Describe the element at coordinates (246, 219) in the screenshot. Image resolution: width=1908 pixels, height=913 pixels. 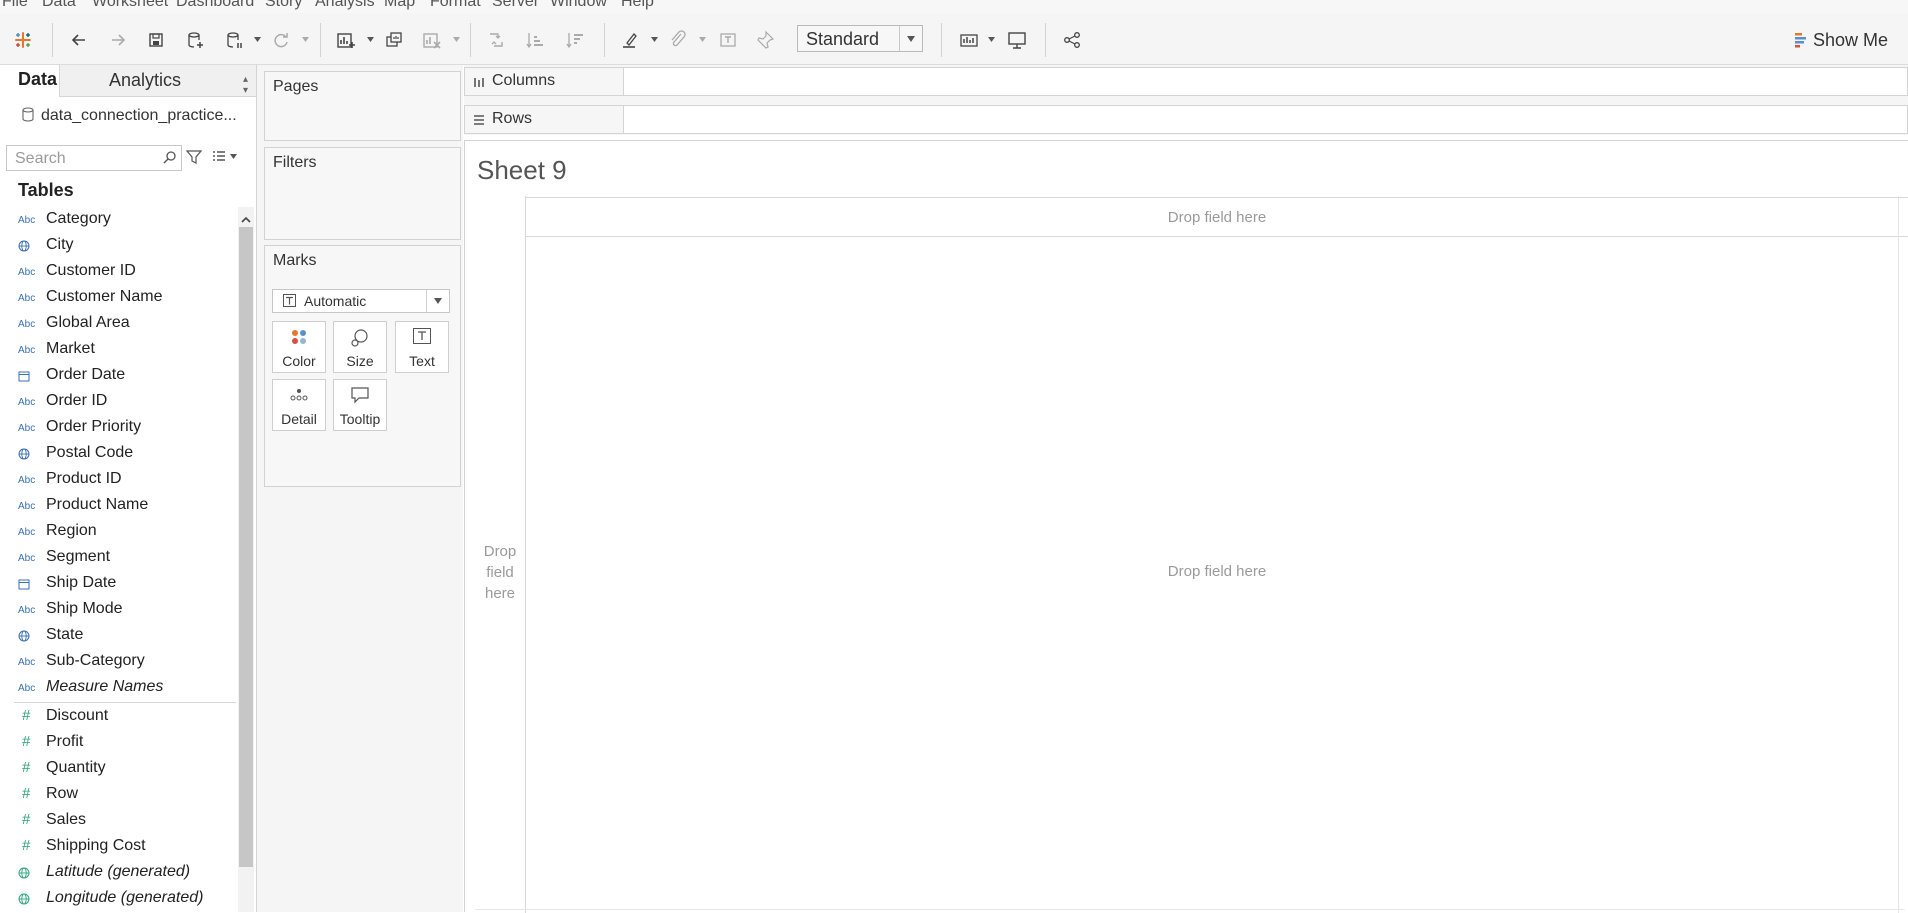
I see `scroll-up-arrow-icon` at that location.